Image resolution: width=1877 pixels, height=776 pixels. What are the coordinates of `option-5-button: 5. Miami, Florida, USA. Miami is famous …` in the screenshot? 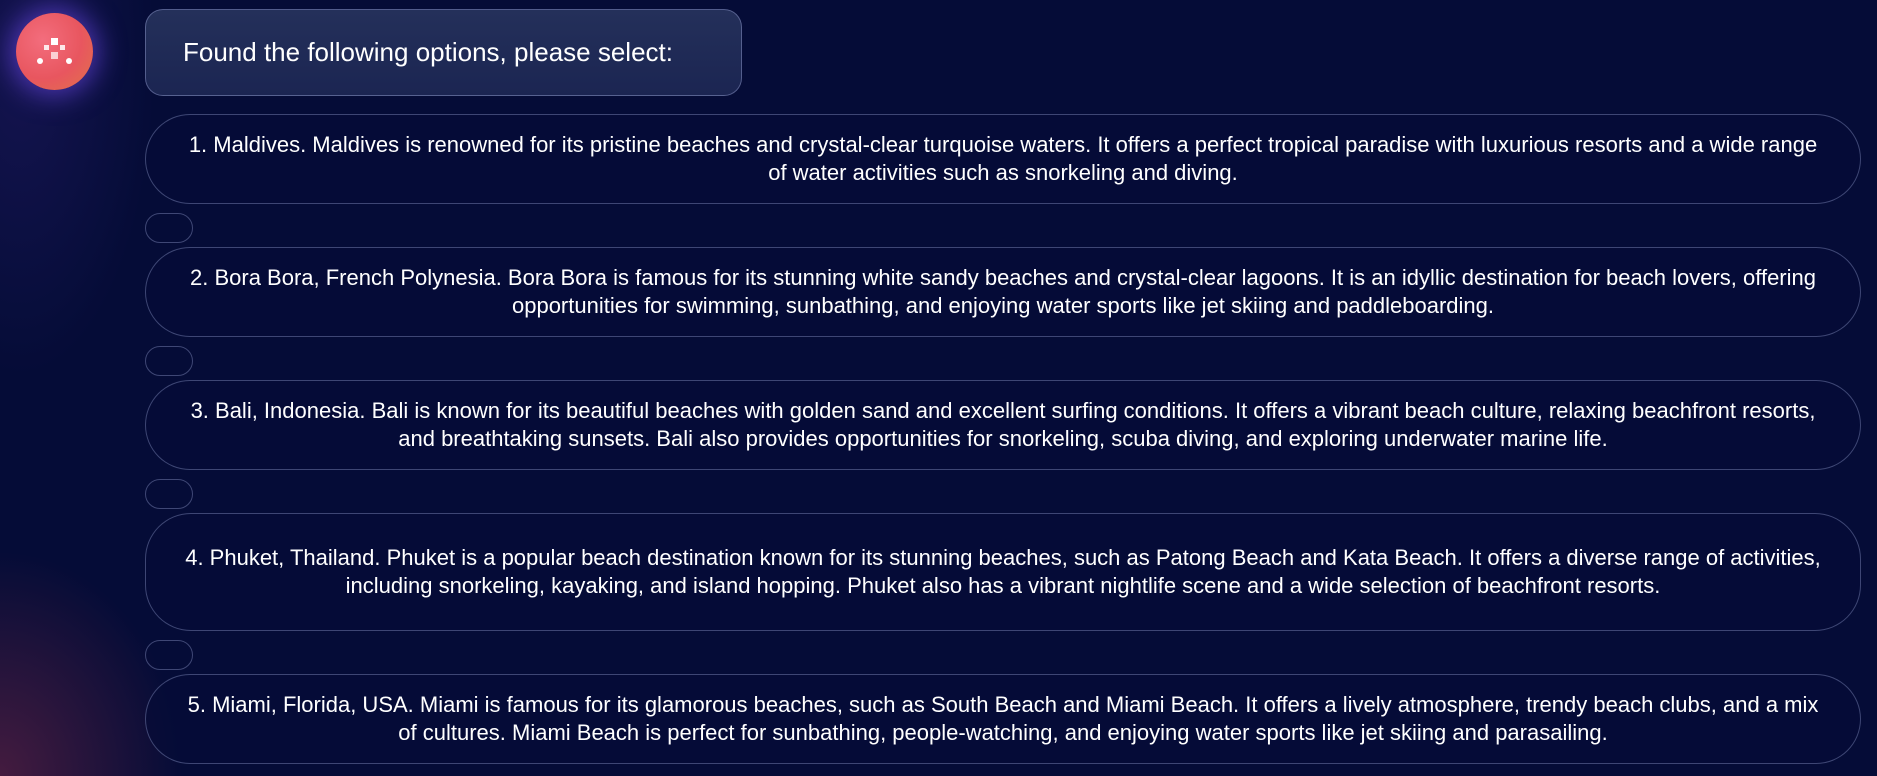 It's located at (1003, 719).